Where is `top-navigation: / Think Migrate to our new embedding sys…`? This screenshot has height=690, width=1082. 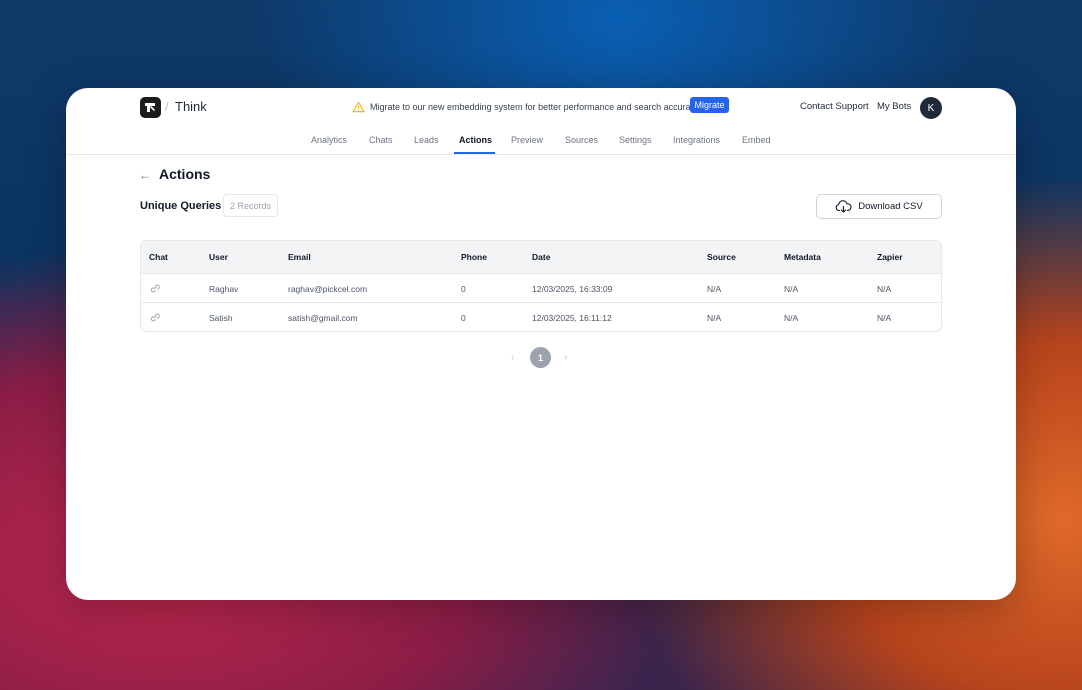
top-navigation: / Think Migrate to our new embedding sys… is located at coordinates (541, 121).